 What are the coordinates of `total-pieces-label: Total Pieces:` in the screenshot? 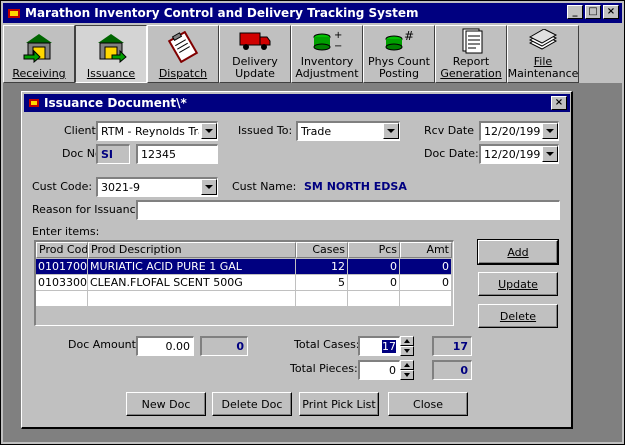 It's located at (324, 368).